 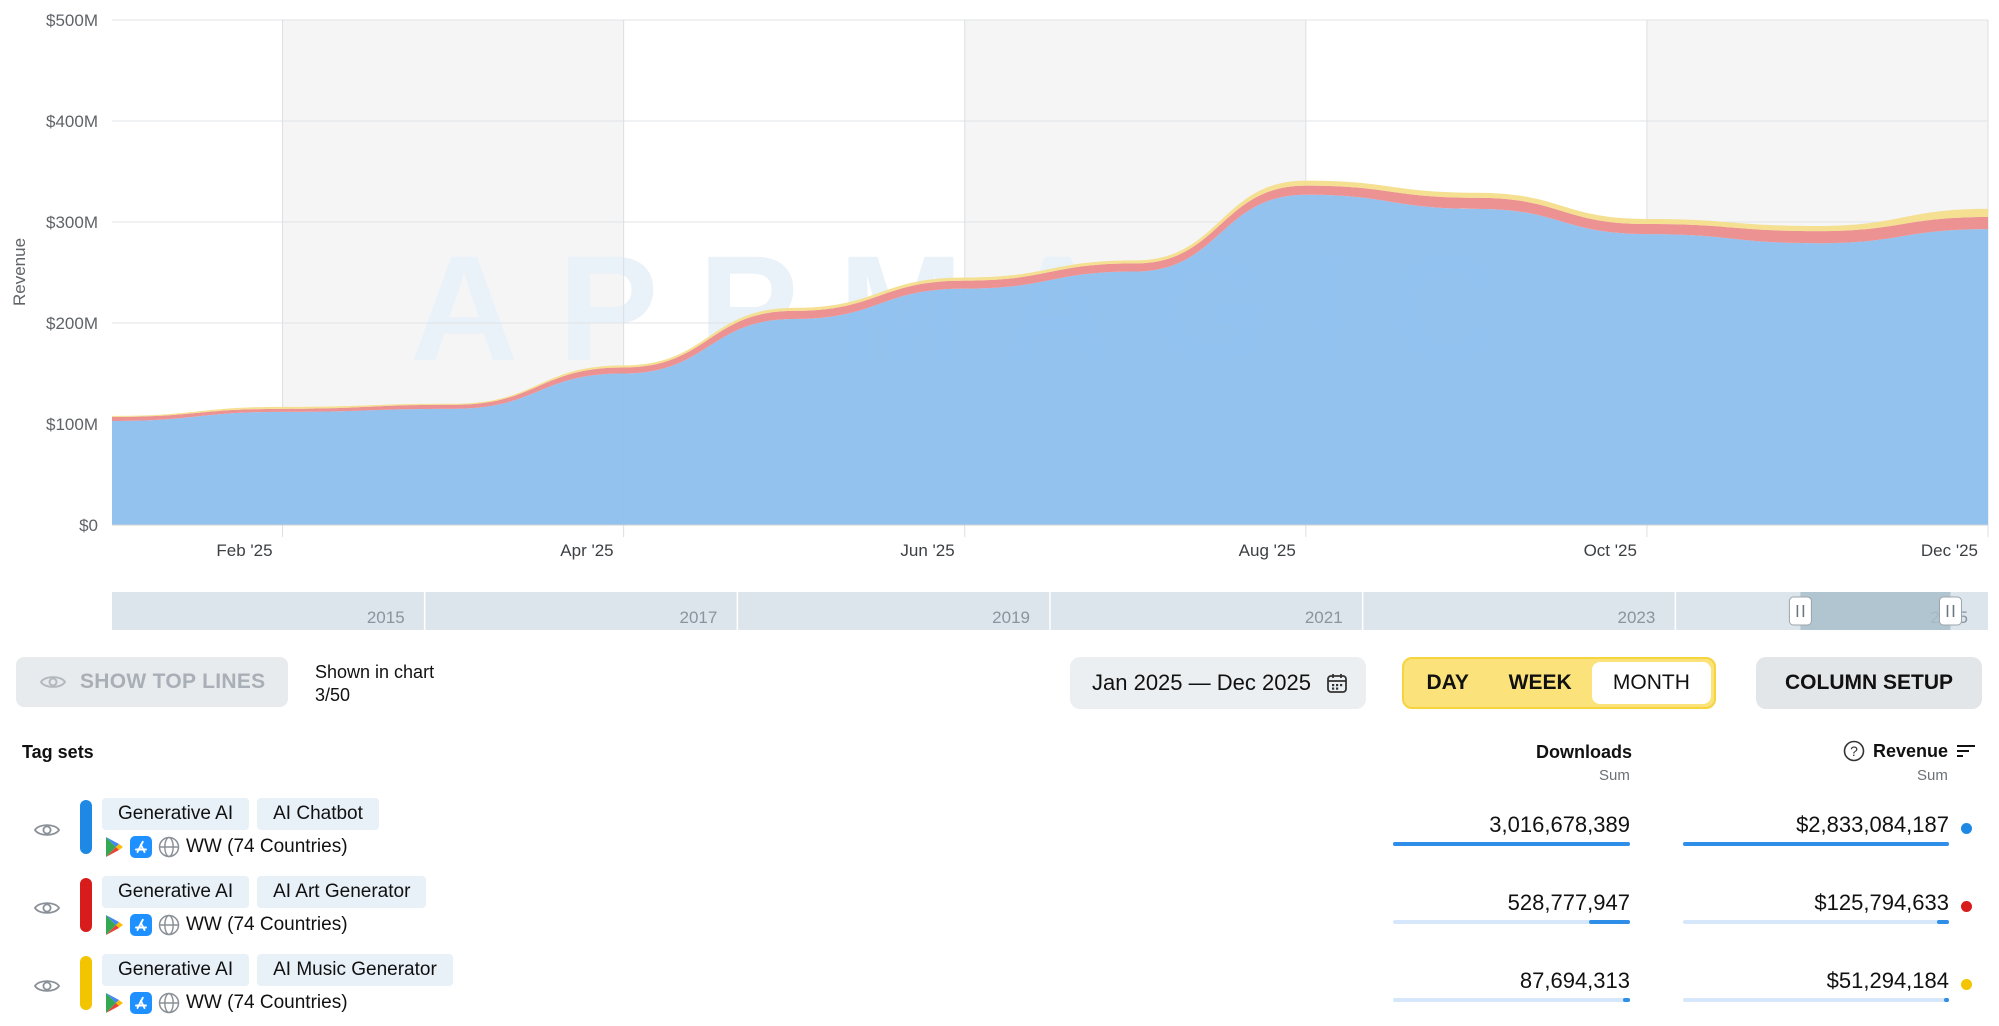 I want to click on navigator-handle-left, so click(x=1800, y=611).